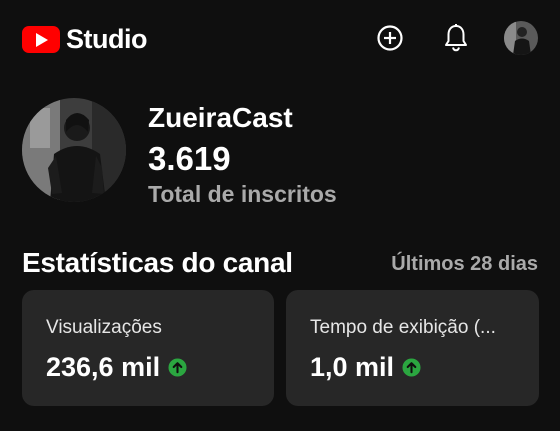 This screenshot has height=431, width=560. I want to click on channel-avatar, so click(74, 150).